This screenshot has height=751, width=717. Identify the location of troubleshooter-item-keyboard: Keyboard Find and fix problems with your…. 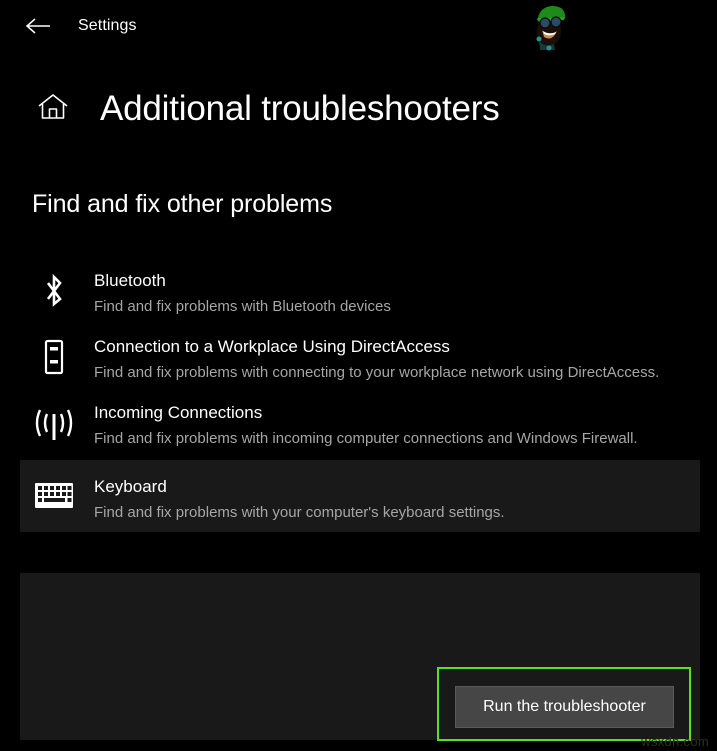
(360, 496).